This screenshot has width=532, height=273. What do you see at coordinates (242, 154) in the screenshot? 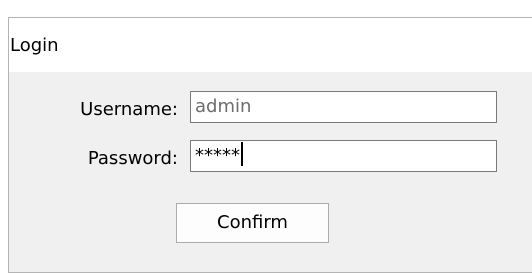
I see `text-caret` at bounding box center [242, 154].